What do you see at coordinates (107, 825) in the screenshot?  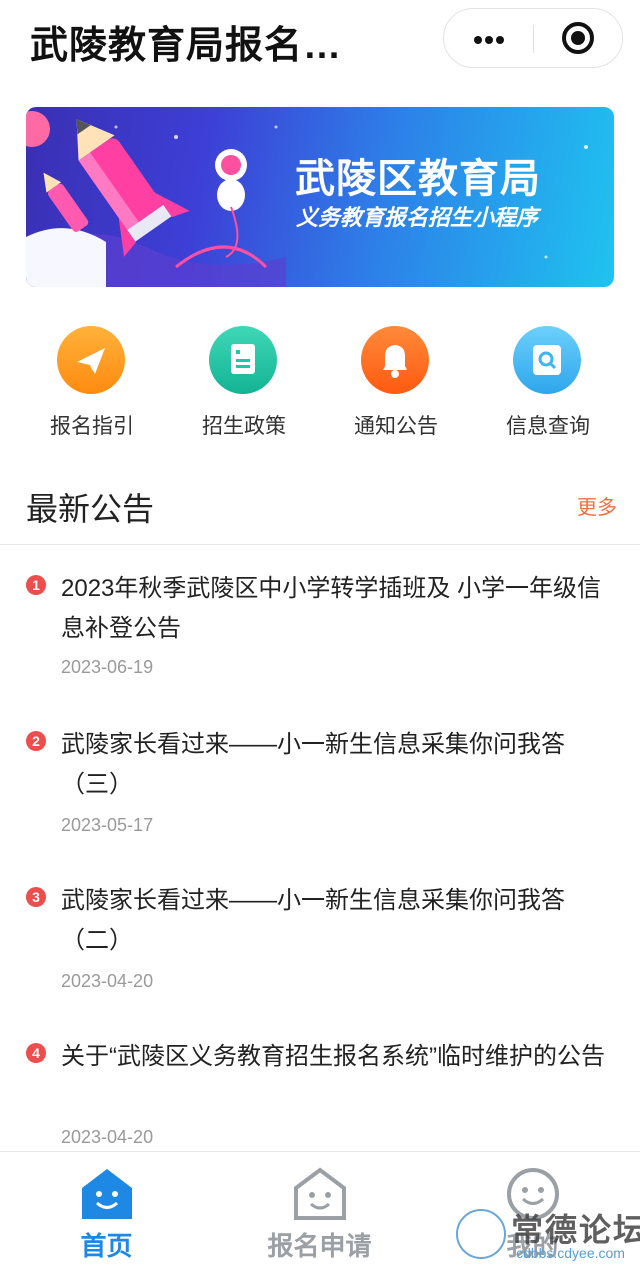 I see `notice-date: 2023-05-17` at bounding box center [107, 825].